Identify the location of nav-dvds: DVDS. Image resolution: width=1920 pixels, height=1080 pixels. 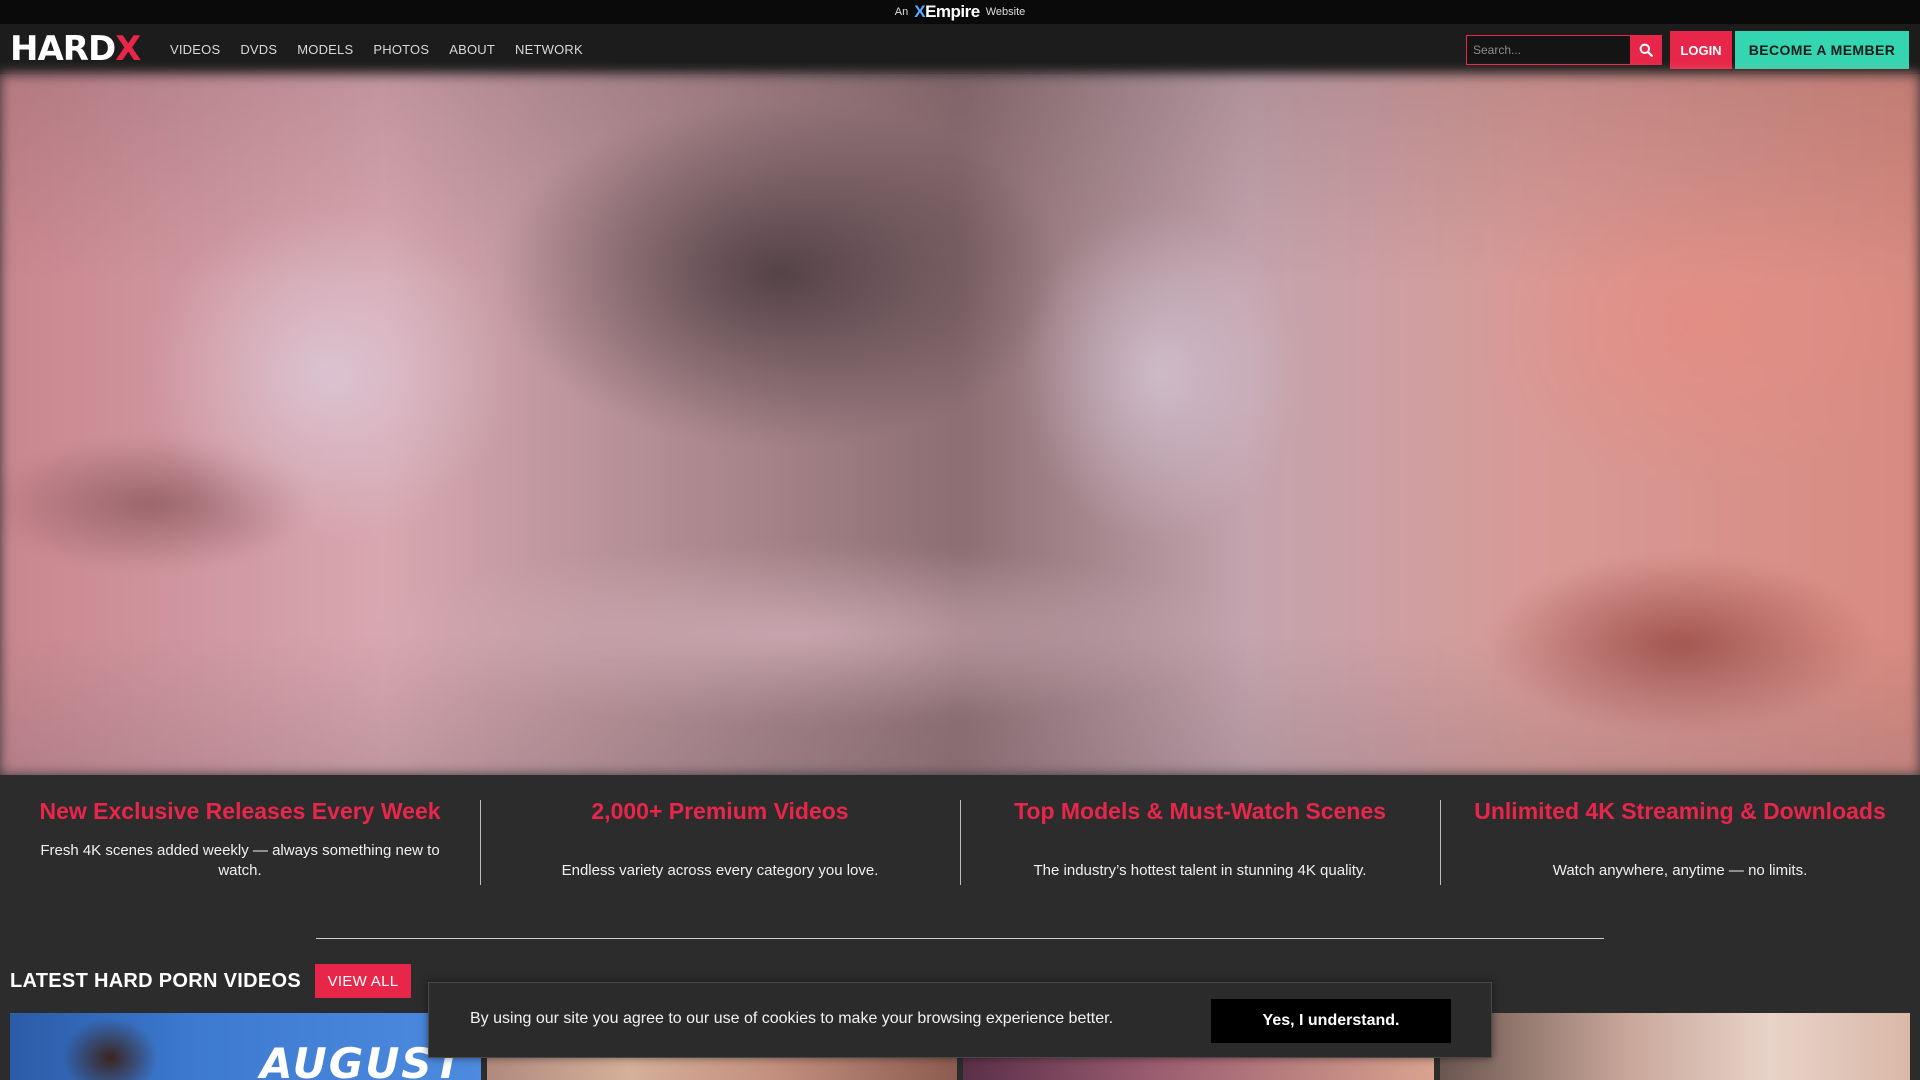
(258, 49).